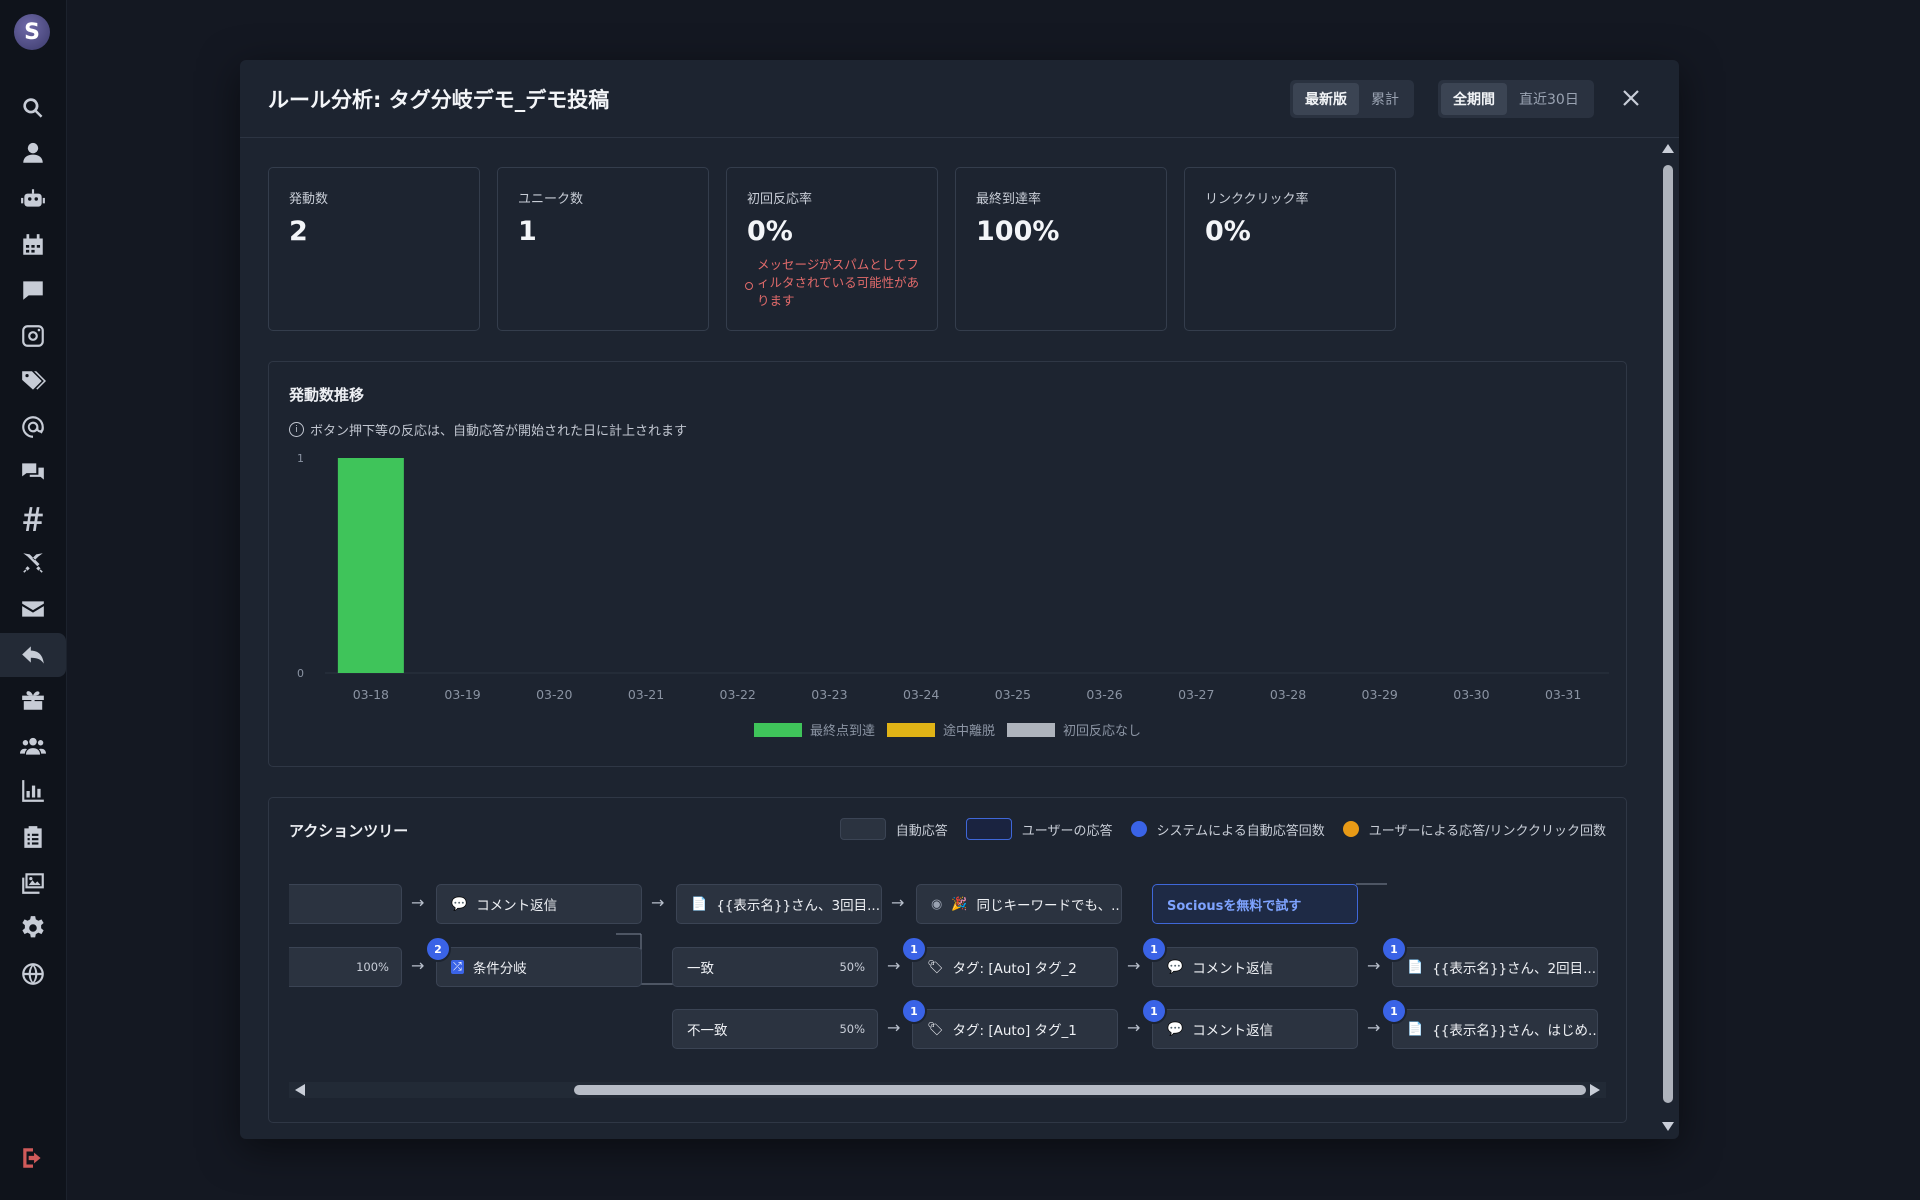  I want to click on legend-system-label: システムによる自動応答回数, so click(1240, 831).